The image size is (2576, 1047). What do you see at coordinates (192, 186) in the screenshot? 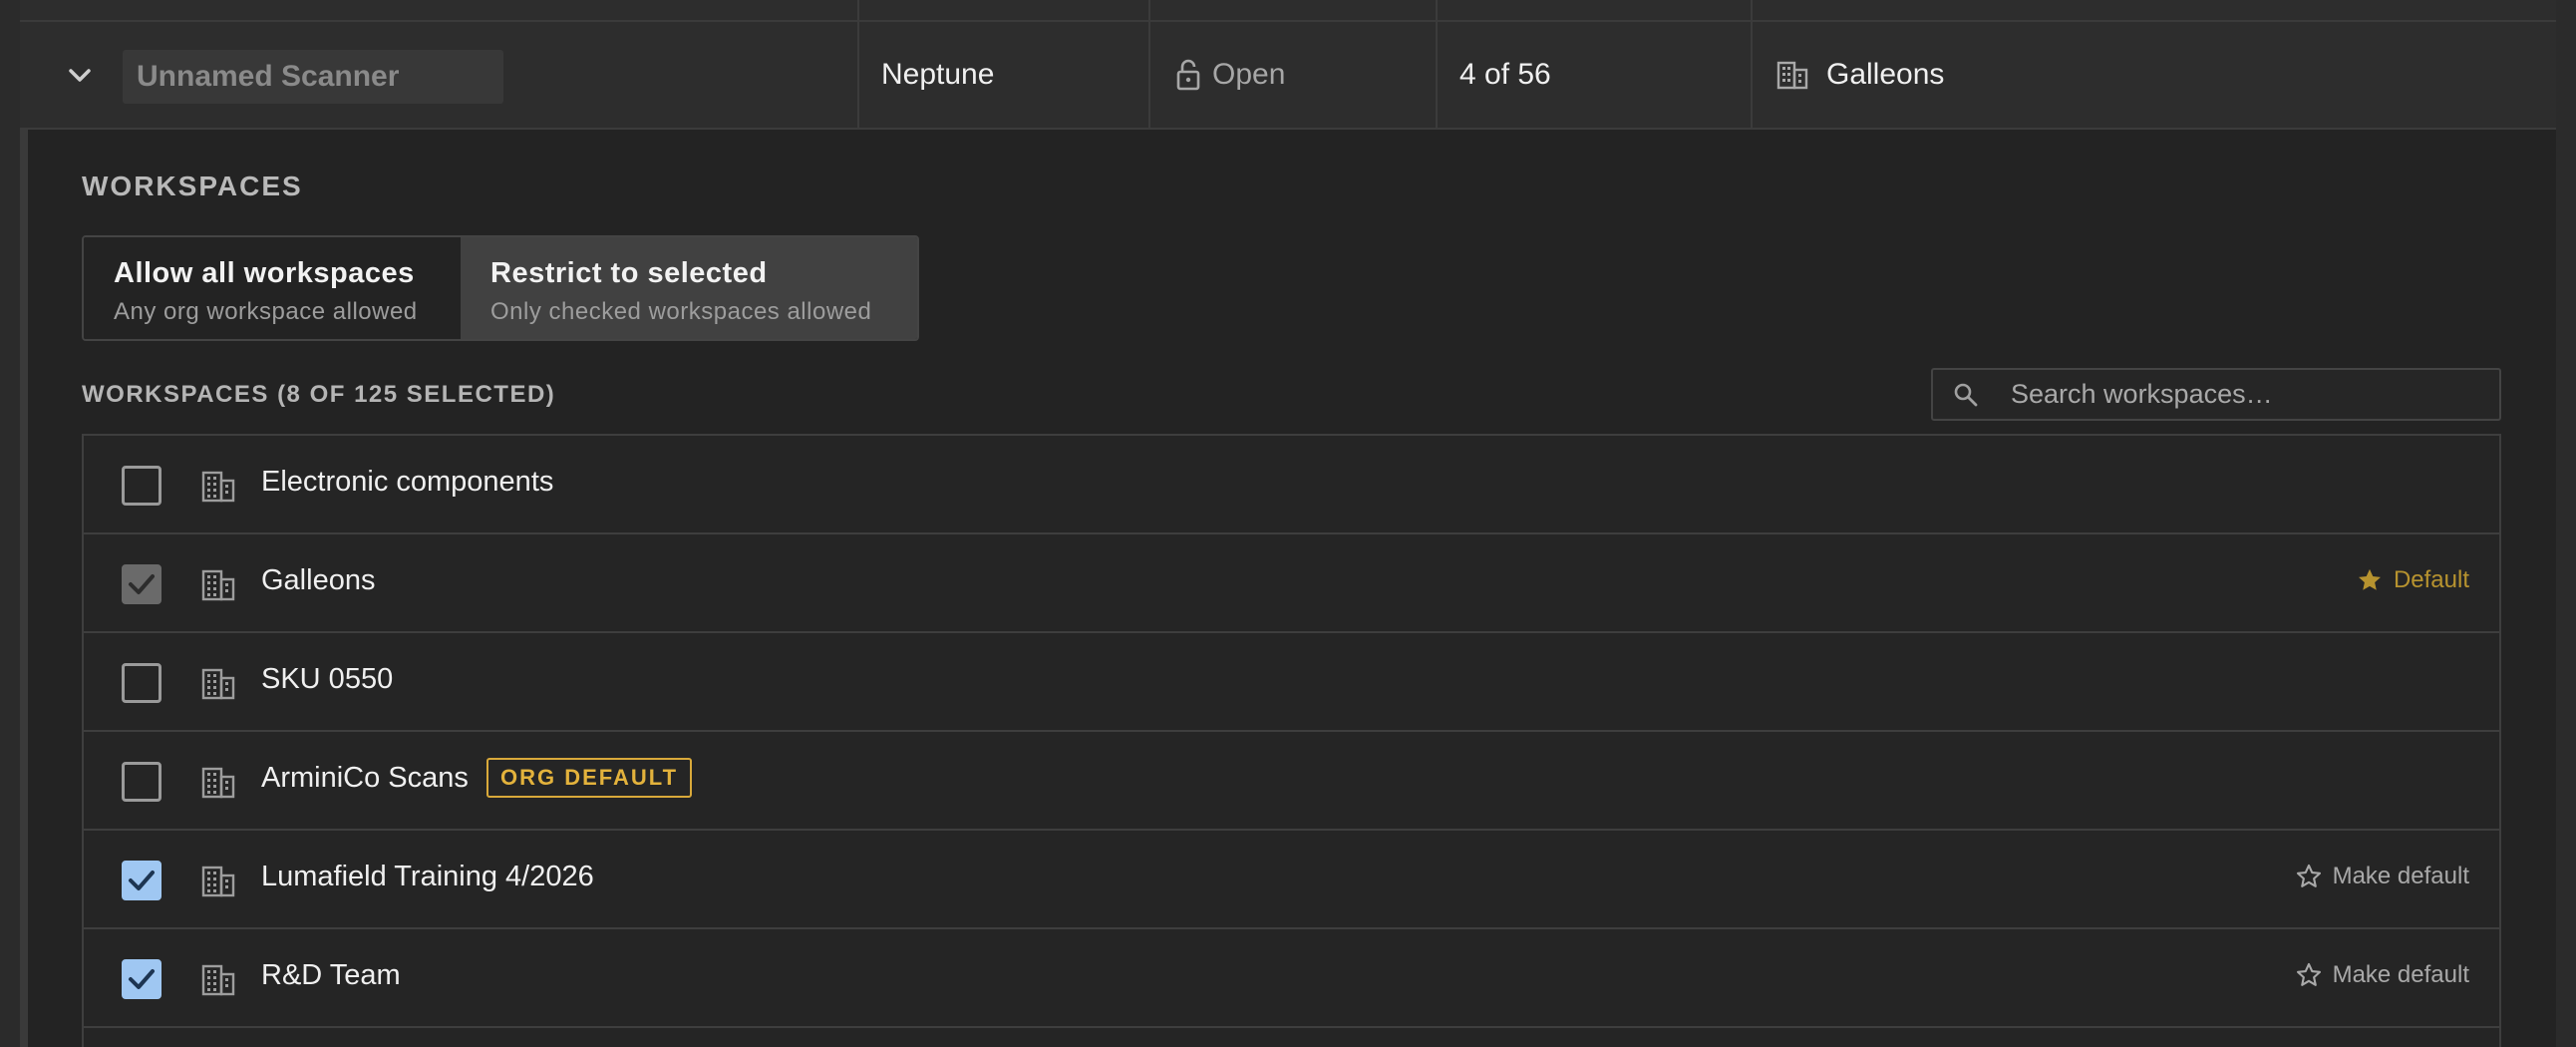
I see `workspaces-section-title: WORKSPACES` at bounding box center [192, 186].